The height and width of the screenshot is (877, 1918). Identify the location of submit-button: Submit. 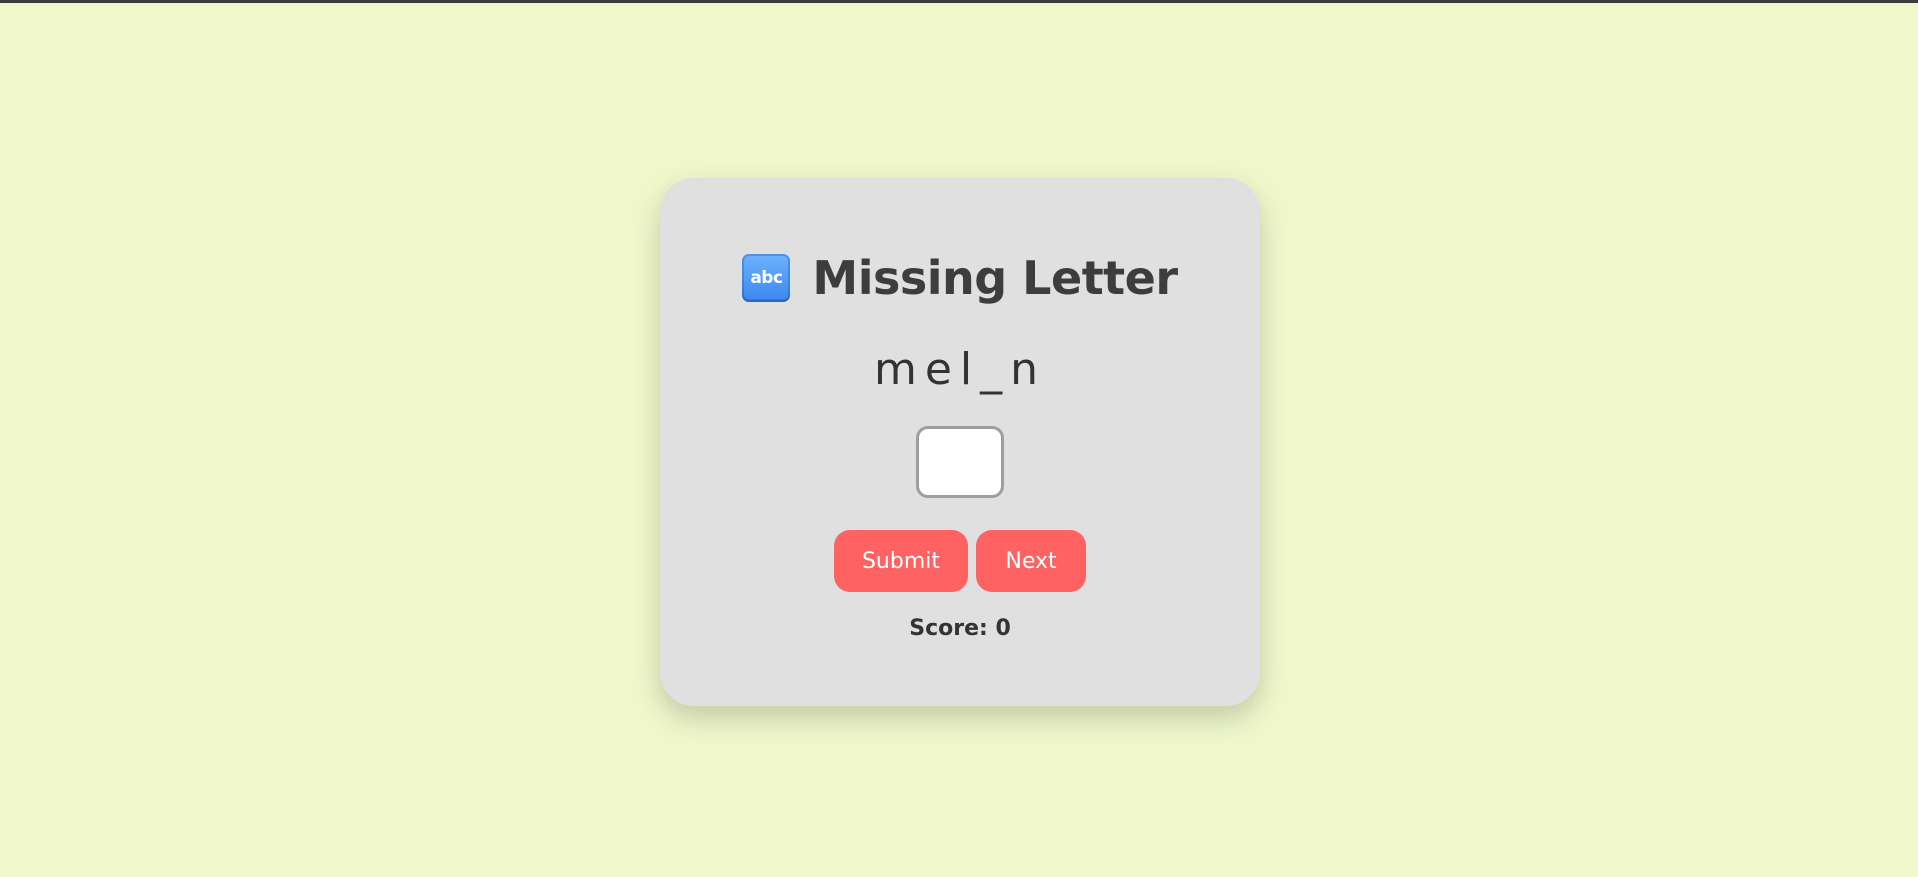
(901, 561).